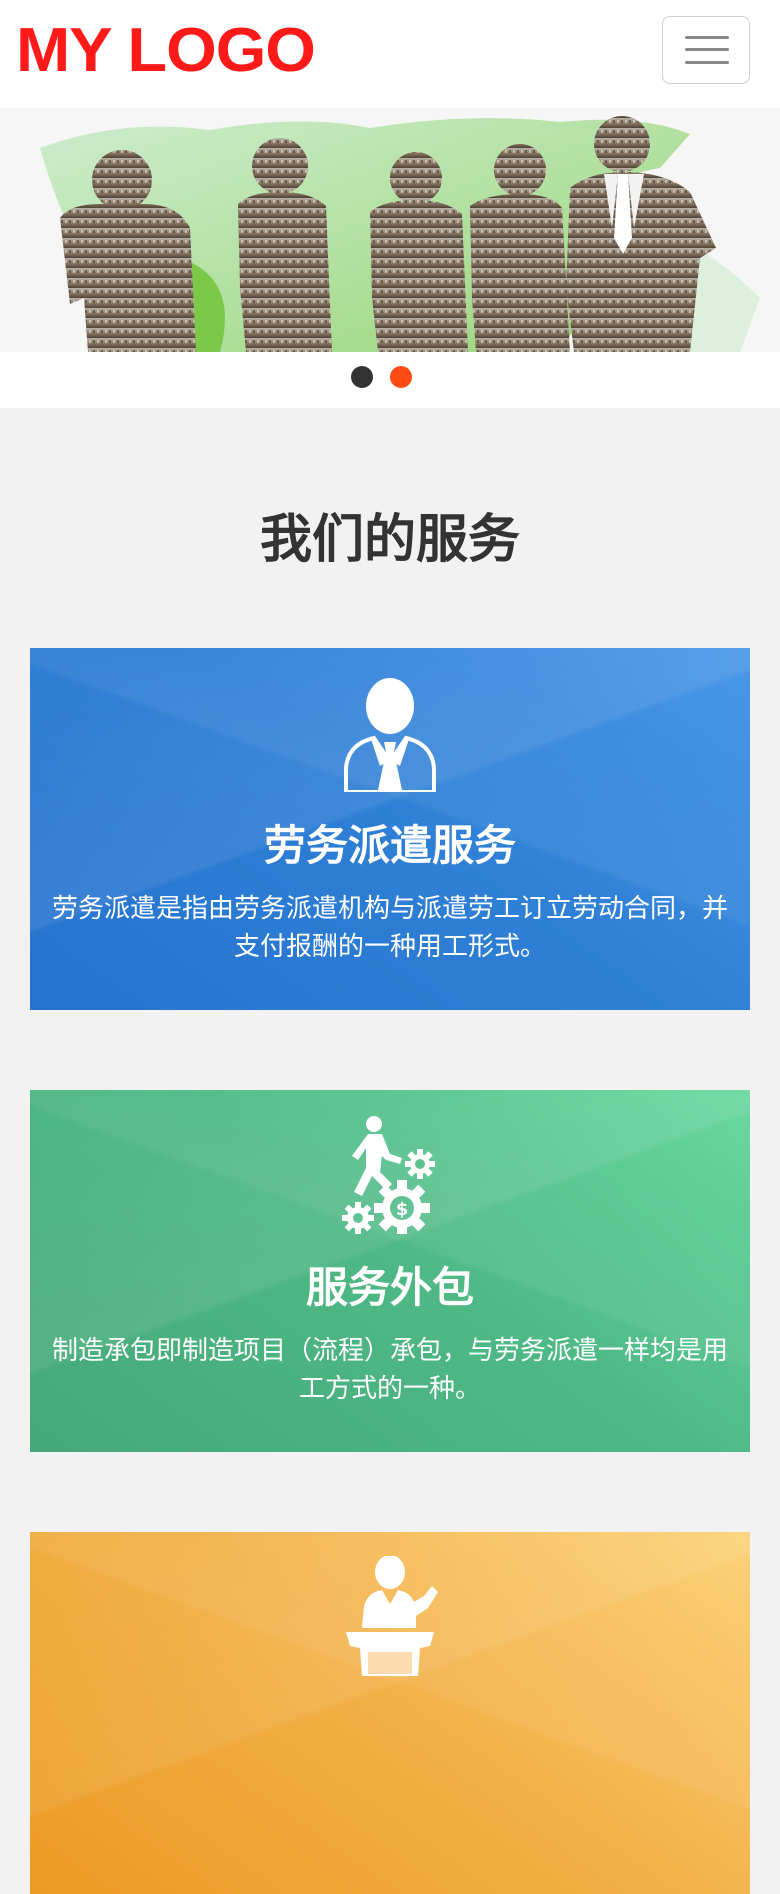 This screenshot has height=1894, width=780. What do you see at coordinates (389, 540) in the screenshot?
I see `services-heading: 我们的服务` at bounding box center [389, 540].